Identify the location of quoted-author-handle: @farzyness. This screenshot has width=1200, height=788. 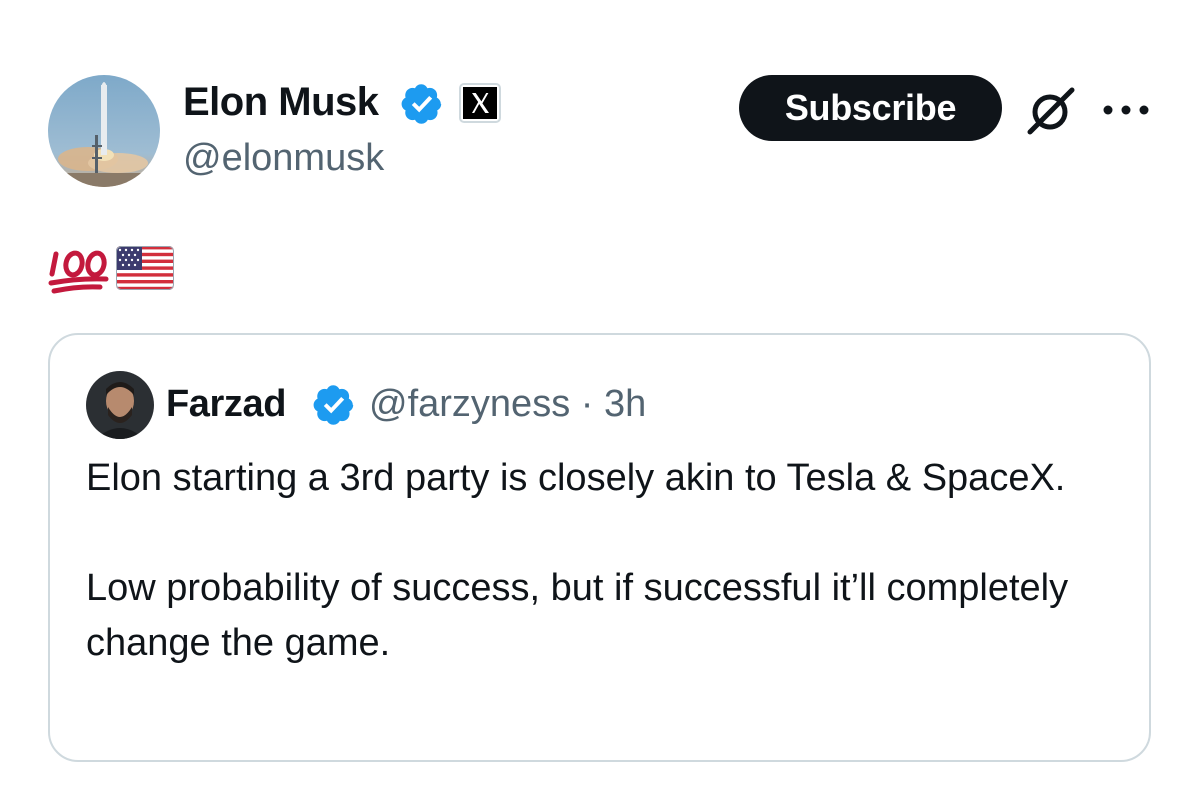
(469, 404).